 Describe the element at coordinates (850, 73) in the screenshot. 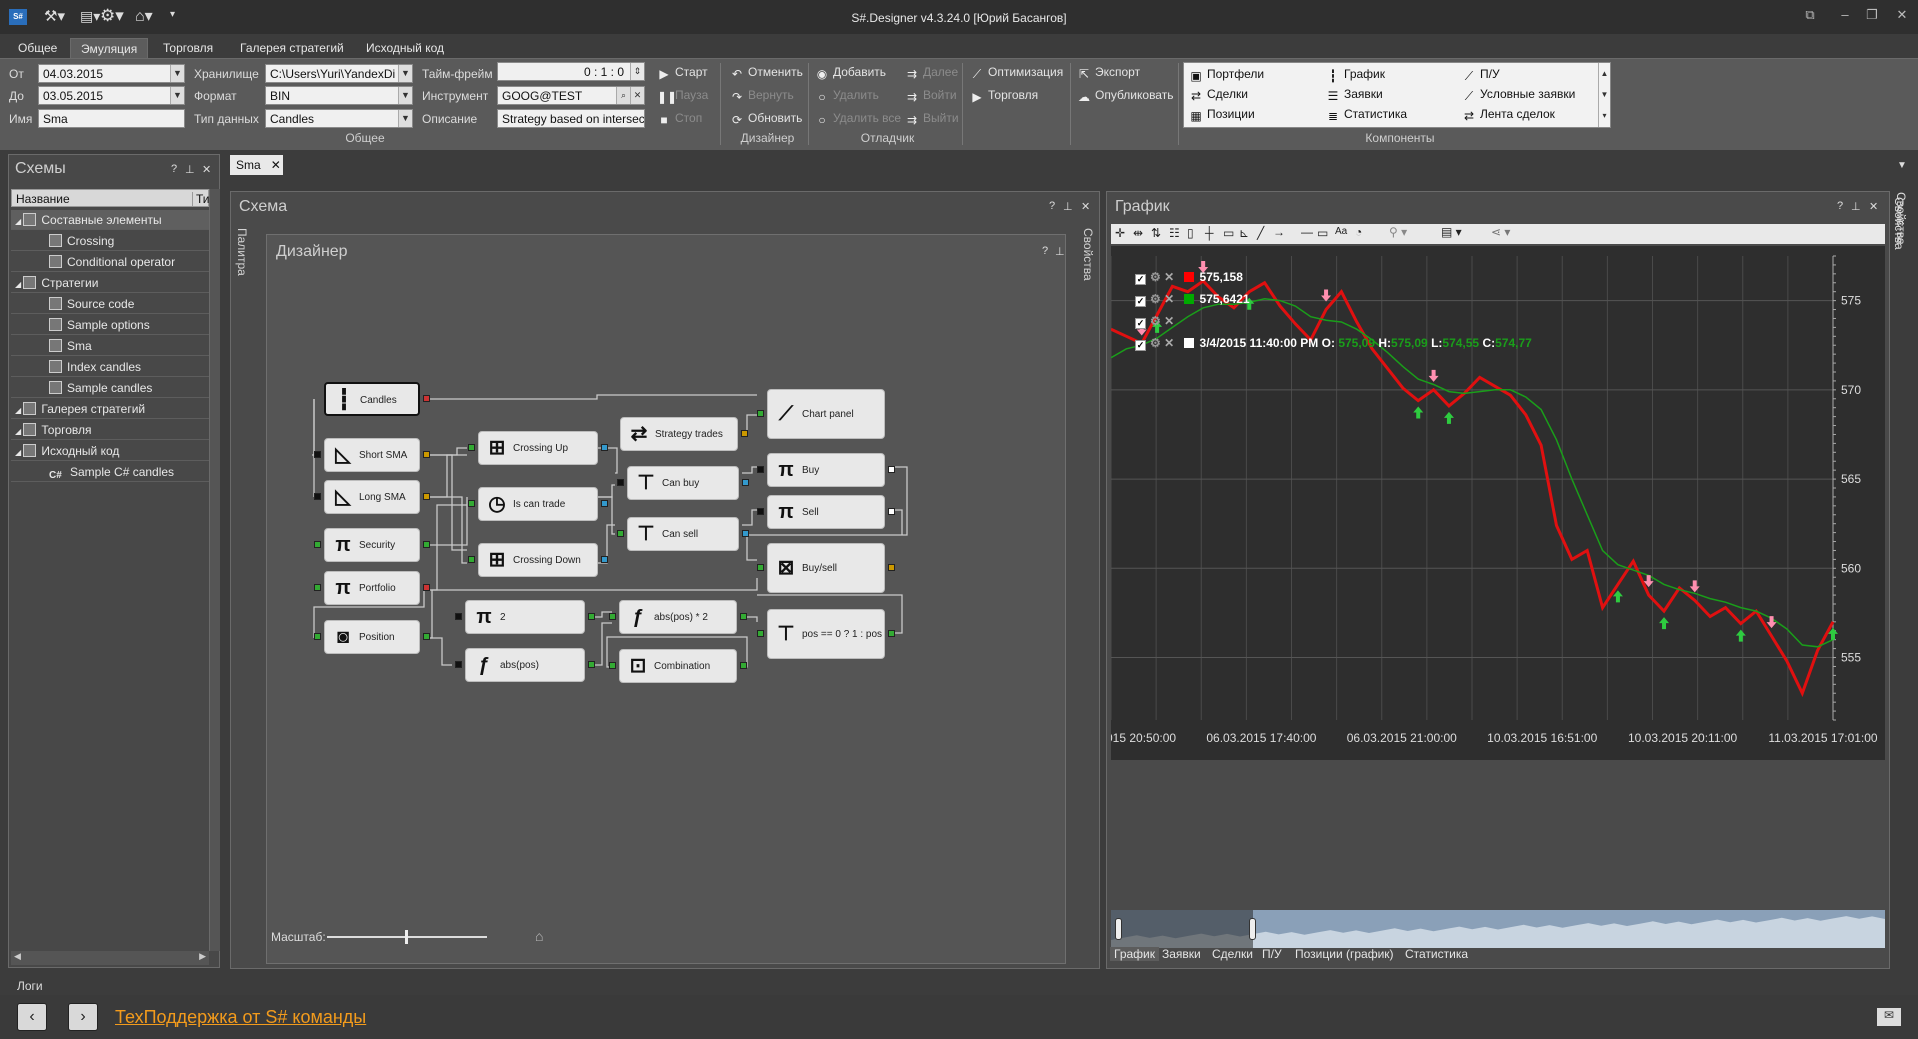

I see `add-breakpoint-button: ◉ Добавить` at that location.